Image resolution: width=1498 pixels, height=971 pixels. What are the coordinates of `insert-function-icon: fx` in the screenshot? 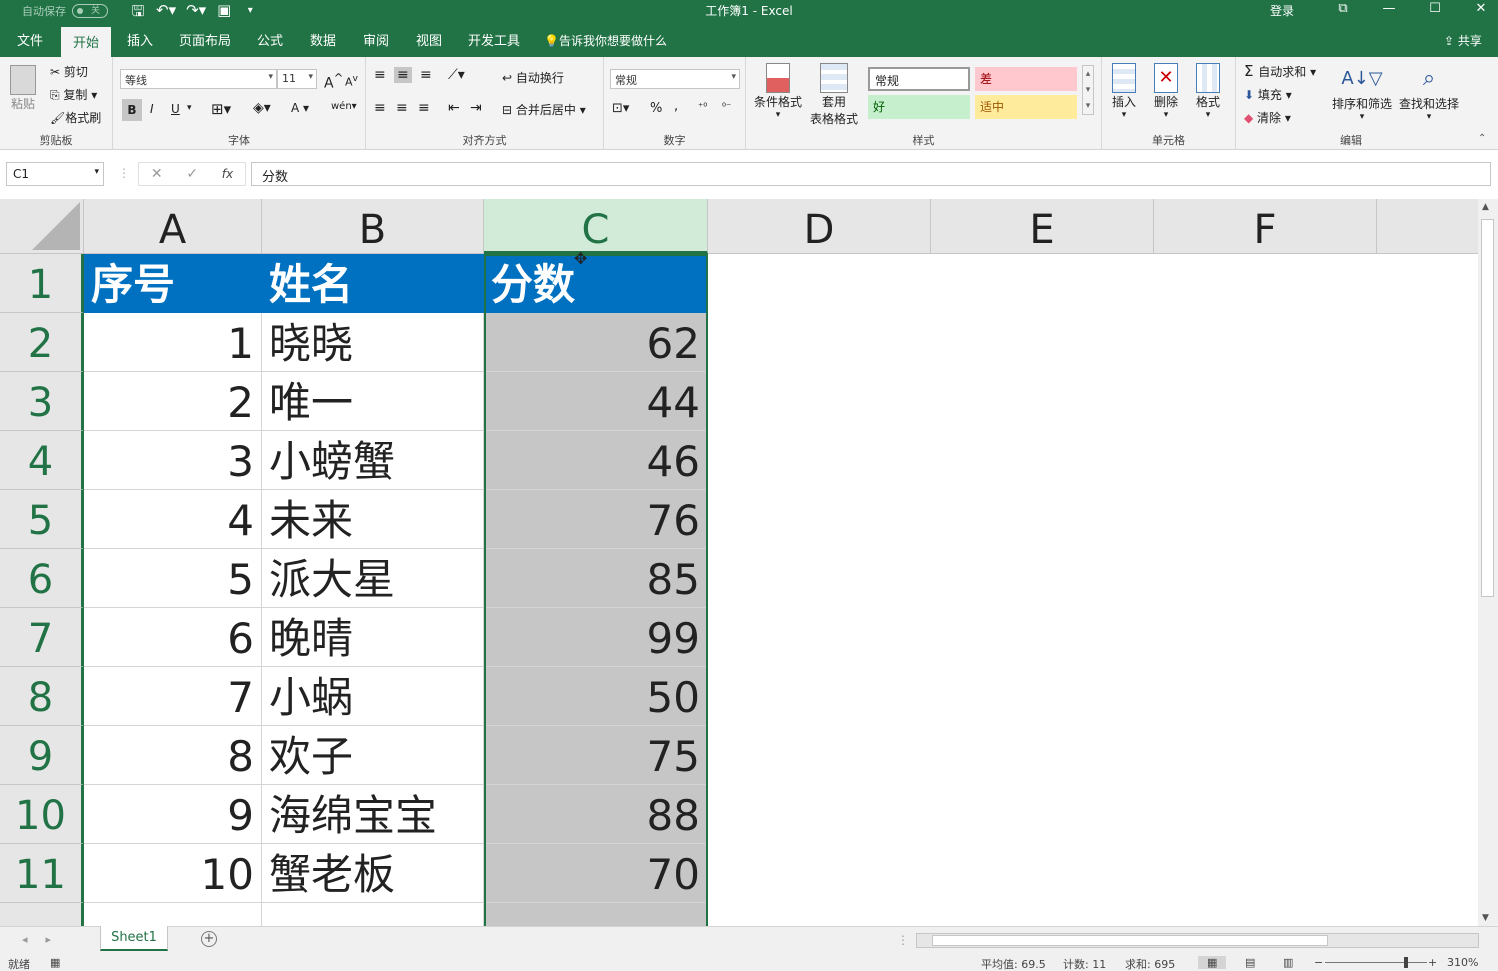 It's located at (227, 174).